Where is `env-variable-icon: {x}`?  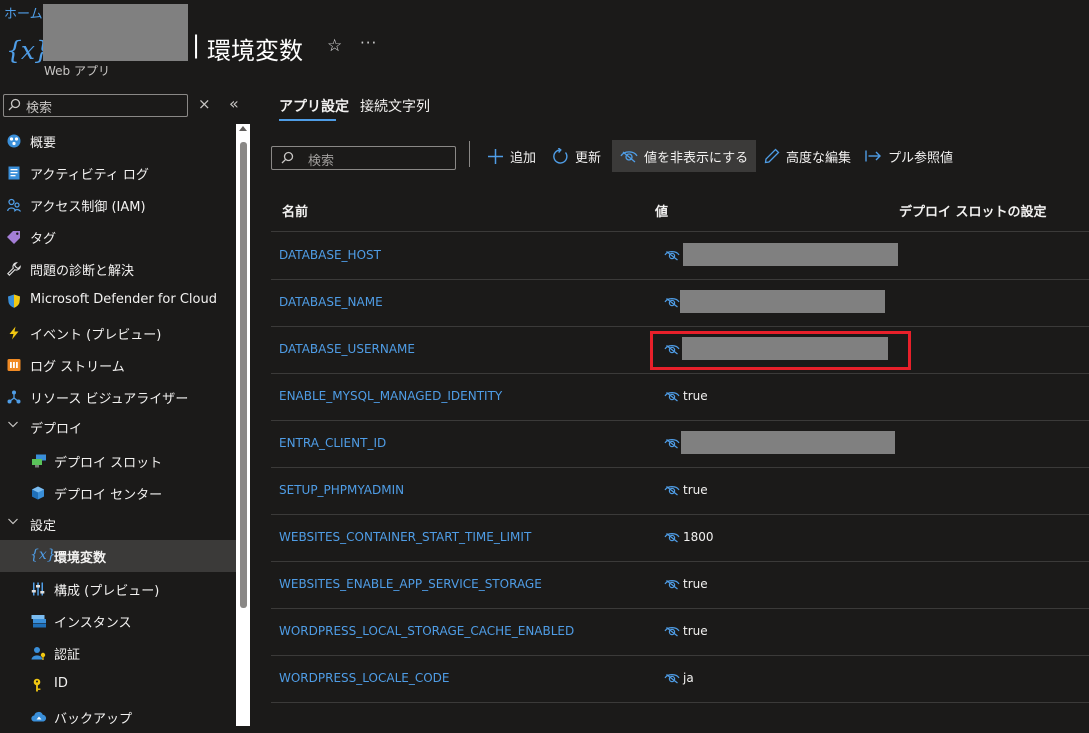 env-variable-icon: {x} is located at coordinates (43, 555).